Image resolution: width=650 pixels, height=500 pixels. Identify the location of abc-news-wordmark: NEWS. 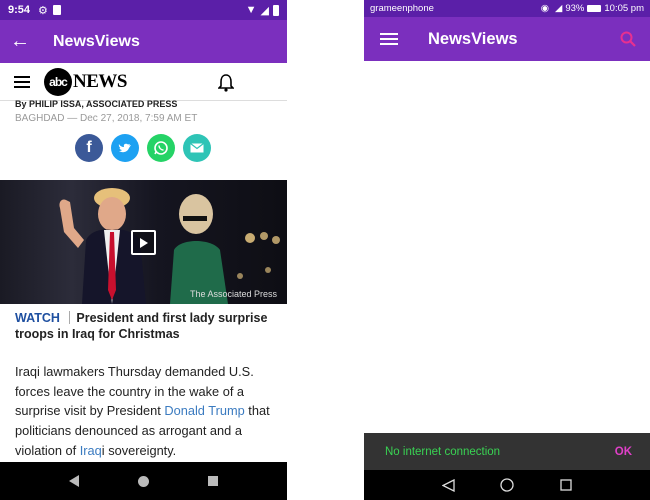
(100, 81).